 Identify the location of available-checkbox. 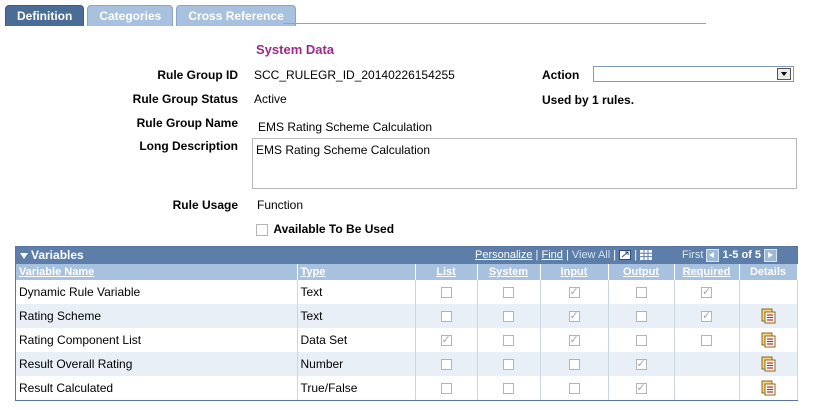
(262, 229).